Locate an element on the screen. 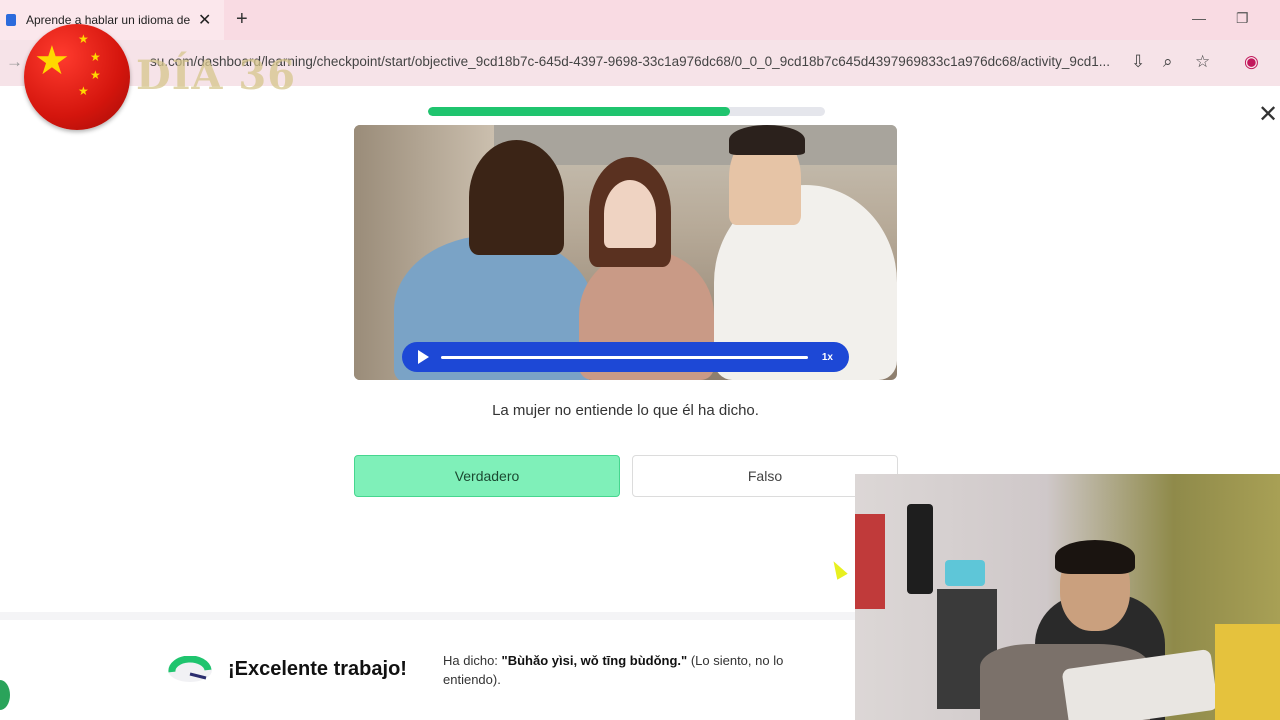  question-text: La mujer no entiende lo que él ha dicho. is located at coordinates (625, 410).